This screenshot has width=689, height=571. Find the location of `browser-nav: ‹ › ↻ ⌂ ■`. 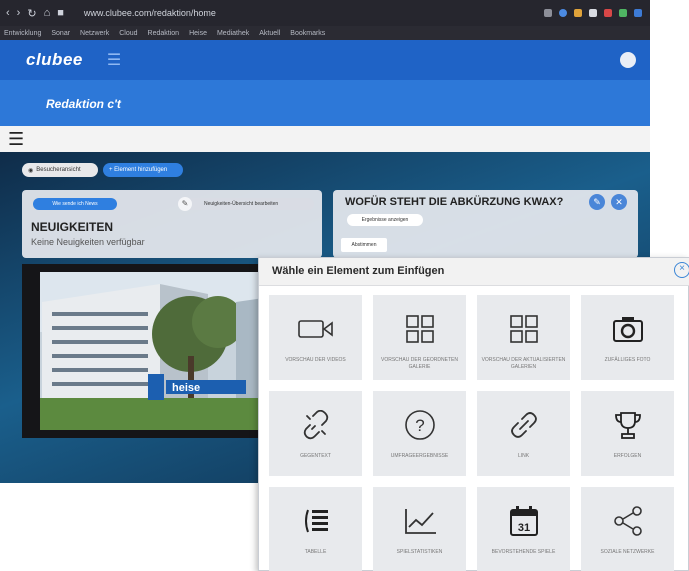

browser-nav: ‹ › ↻ ⌂ ■ is located at coordinates (35, 13).